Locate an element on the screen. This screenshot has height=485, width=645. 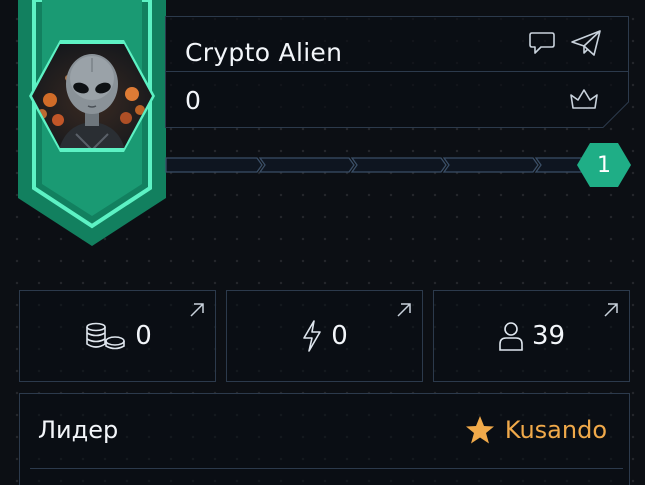
crown-icon is located at coordinates (584, 99).